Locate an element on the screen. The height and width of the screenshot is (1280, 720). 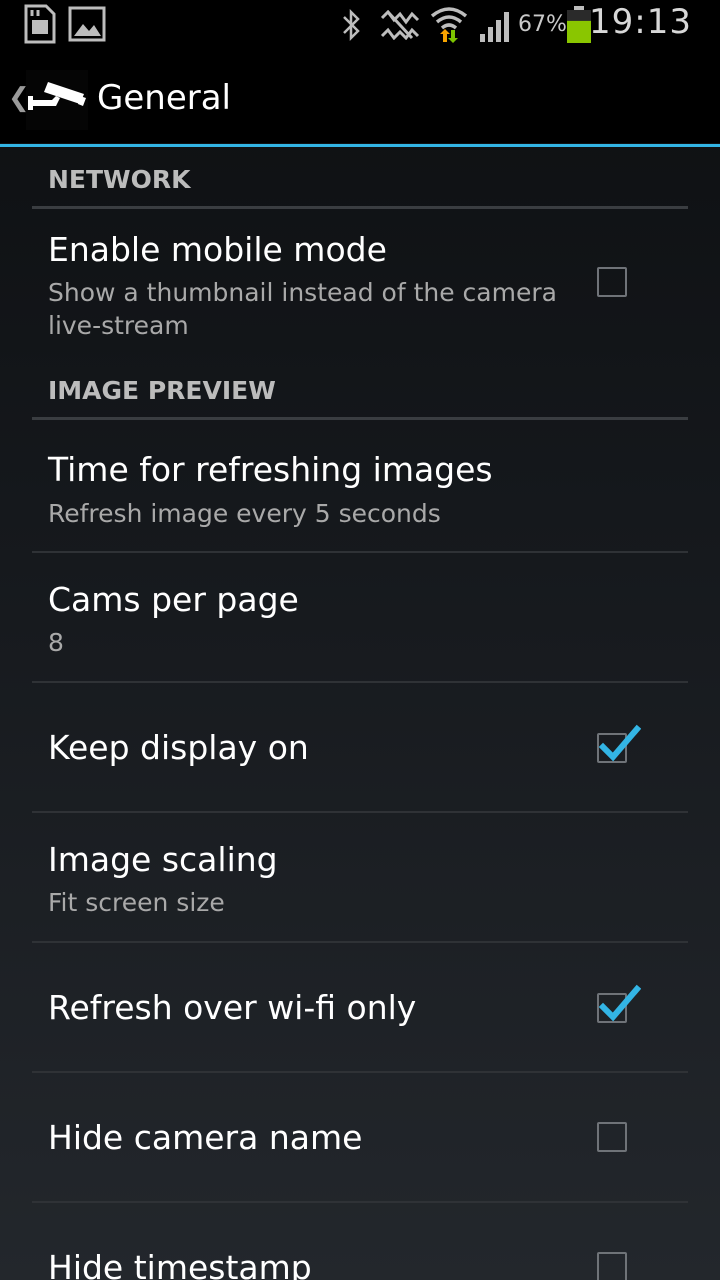
action-bar: ❮ General is located at coordinates (360, 98).